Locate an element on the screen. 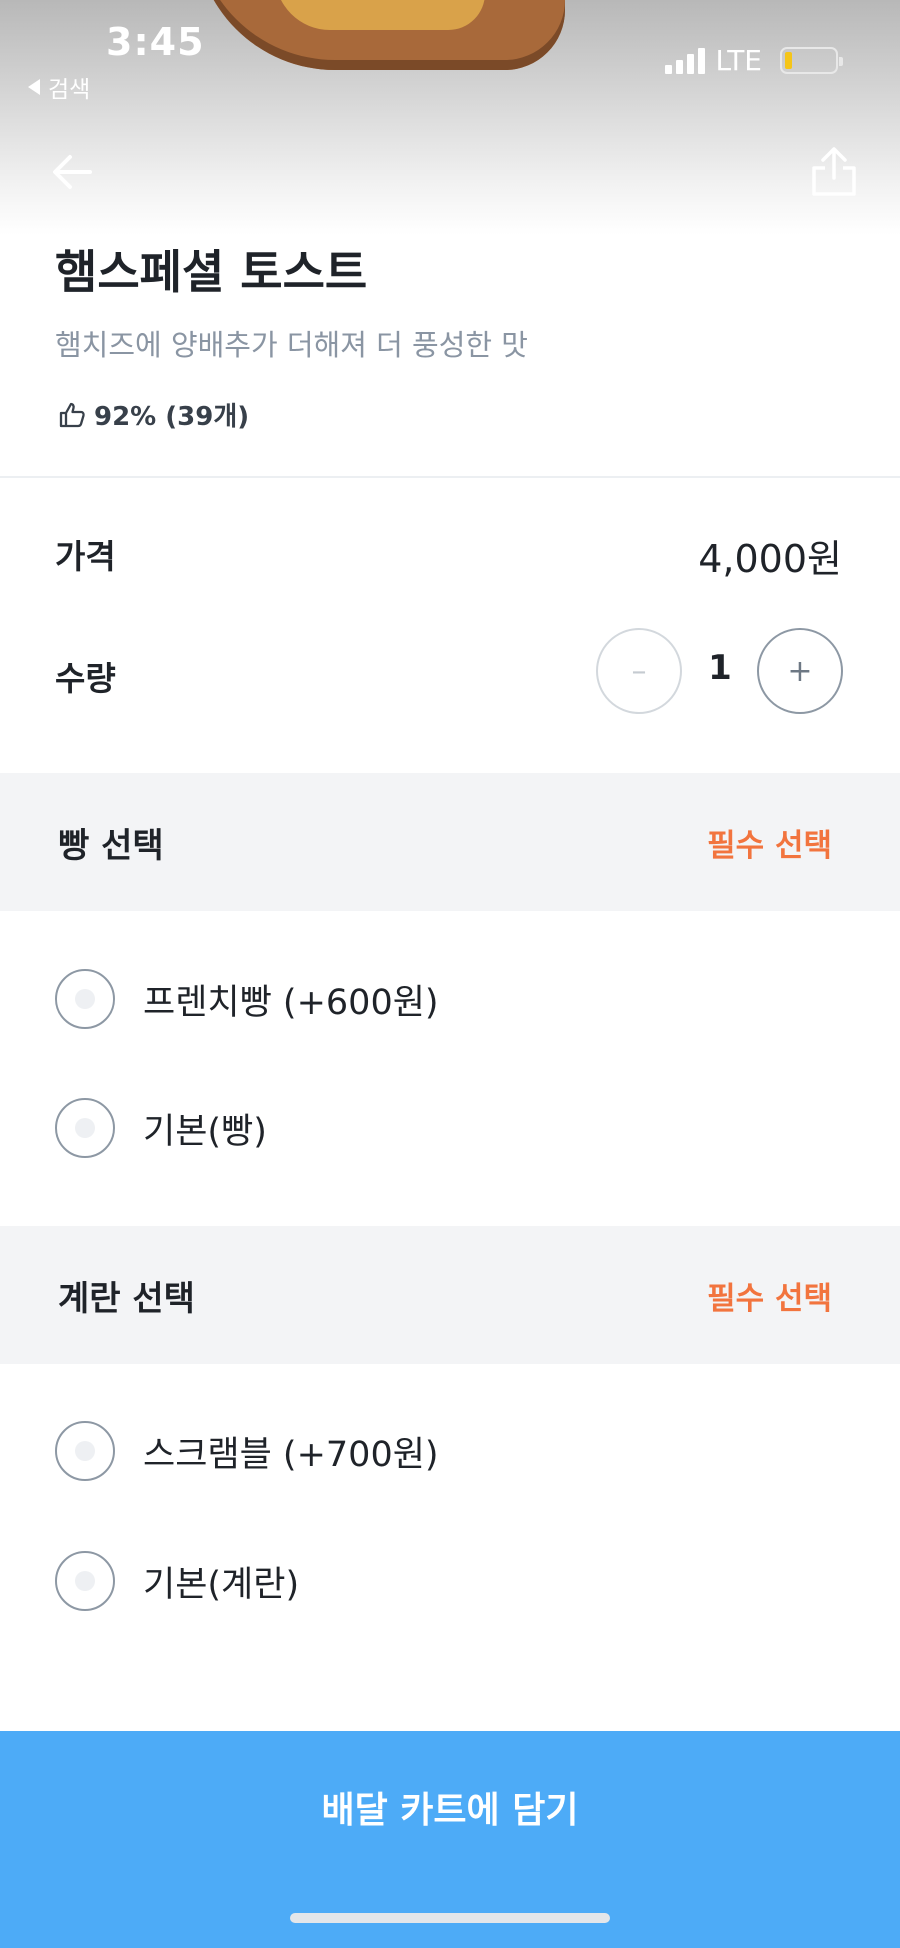 The width and height of the screenshot is (900, 1948). section-title: 계란 선택 is located at coordinates (126, 1299).